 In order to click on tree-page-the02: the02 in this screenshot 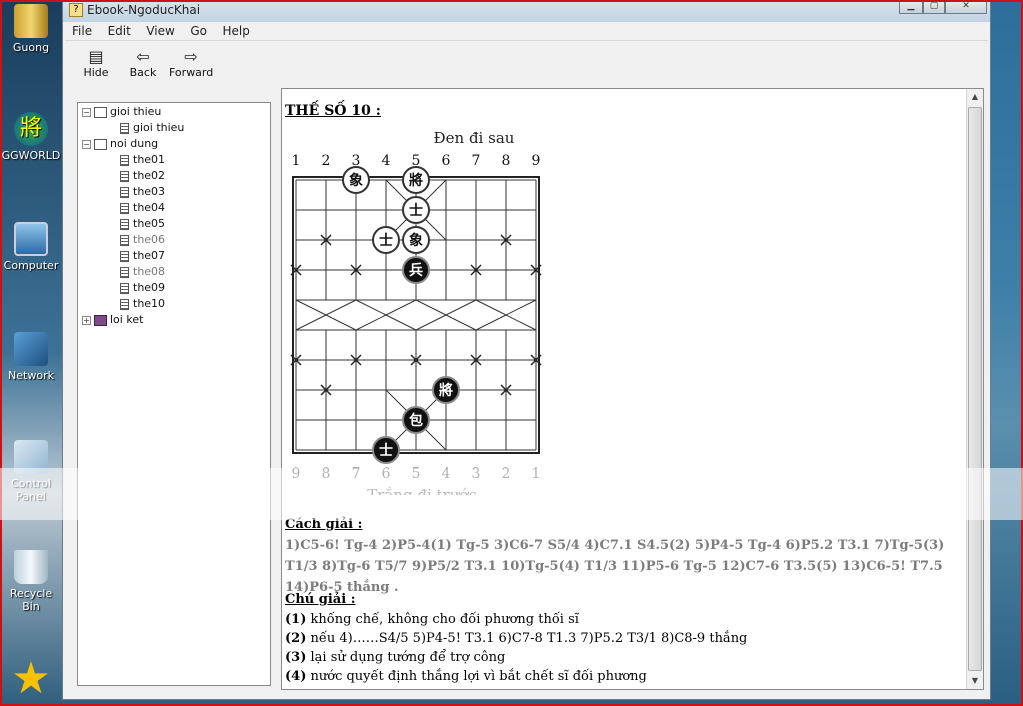, I will do `click(142, 176)`.